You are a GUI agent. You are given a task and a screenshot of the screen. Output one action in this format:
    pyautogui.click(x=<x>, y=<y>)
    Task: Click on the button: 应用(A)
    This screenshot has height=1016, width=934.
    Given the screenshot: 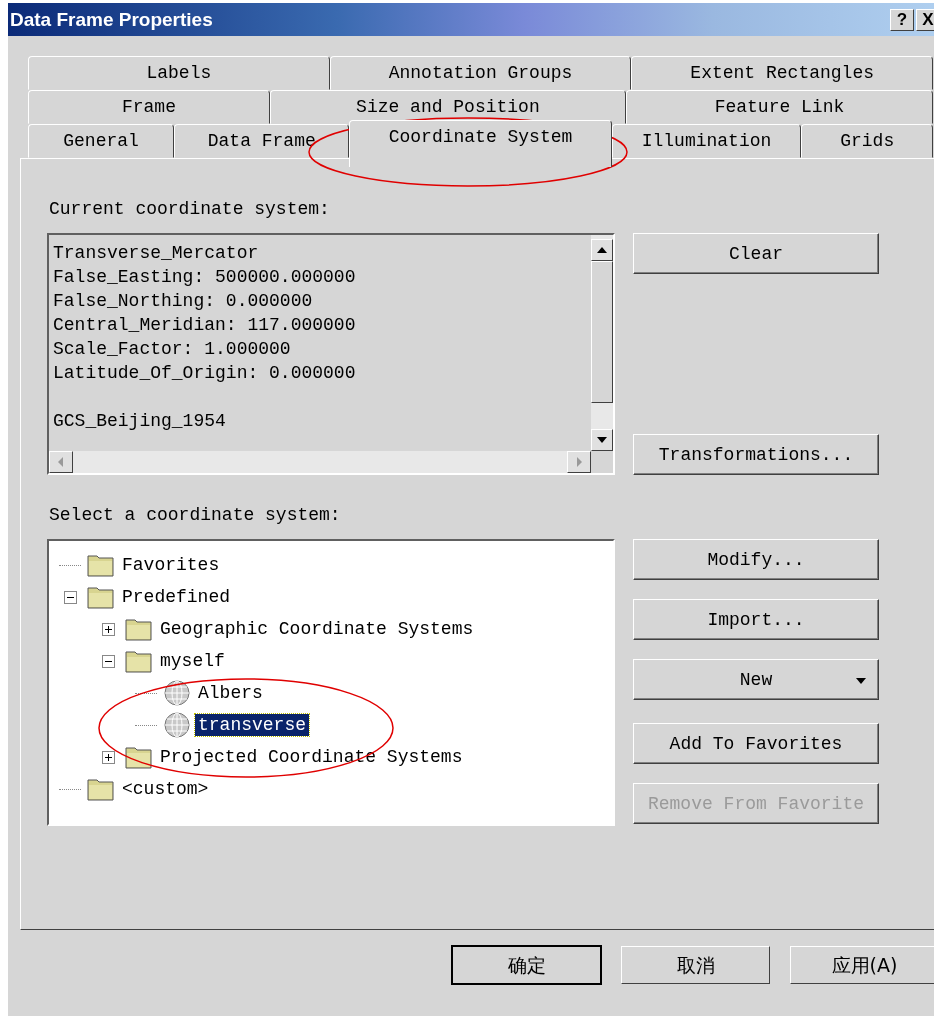 What is the action you would take?
    pyautogui.click(x=862, y=965)
    